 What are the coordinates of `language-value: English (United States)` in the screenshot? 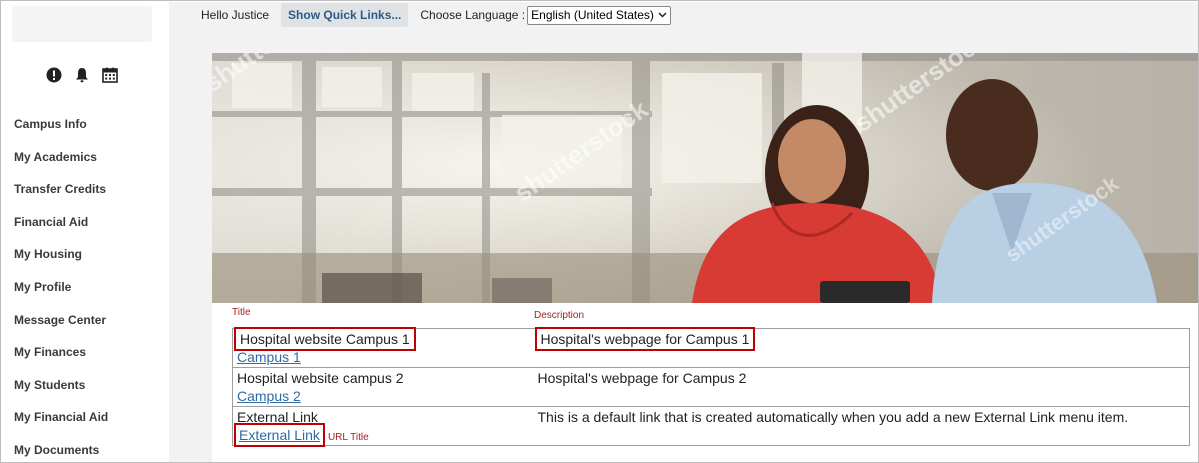 It's located at (592, 15).